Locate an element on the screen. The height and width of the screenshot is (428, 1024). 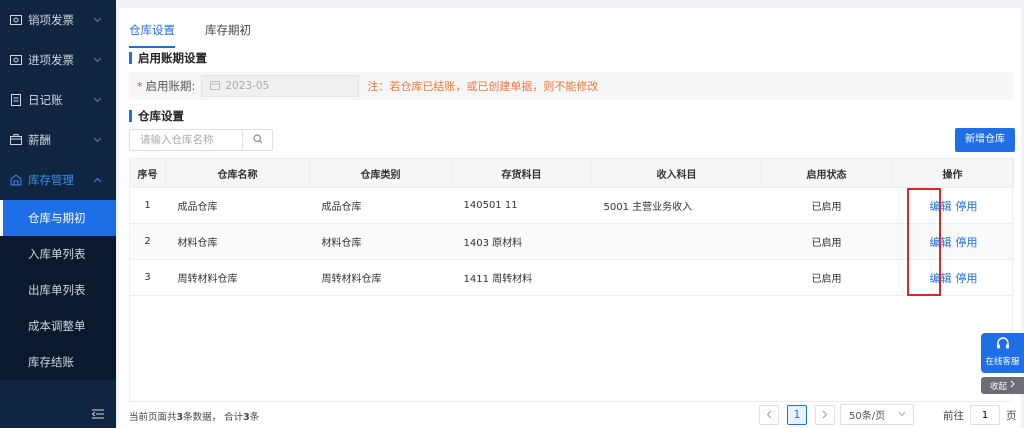
period-section-title: 启用账期设置 is located at coordinates (168, 58).